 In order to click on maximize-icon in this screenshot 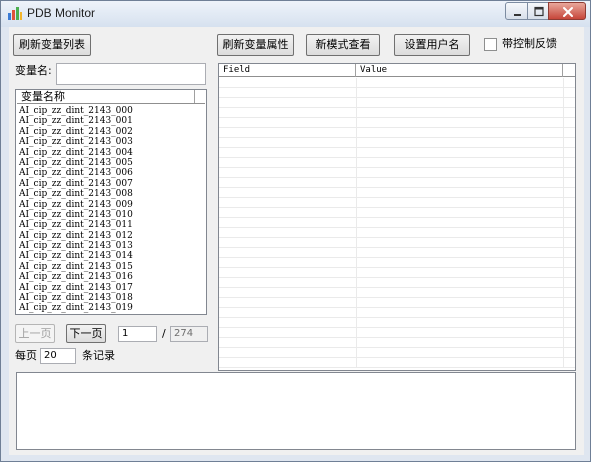, I will do `click(539, 11)`.